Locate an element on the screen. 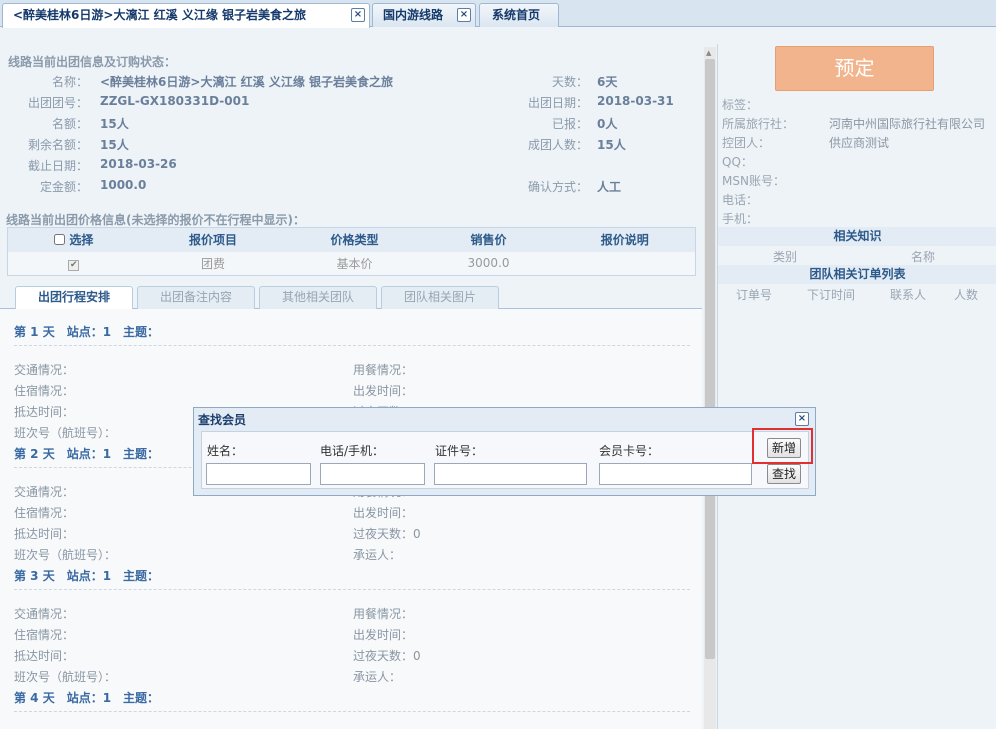 Image resolution: width=996 pixels, height=729 pixels. dialog-body: 姓名： 电话/手机： 证件号： 会员卡号： 新增 查找 is located at coordinates (505, 460).